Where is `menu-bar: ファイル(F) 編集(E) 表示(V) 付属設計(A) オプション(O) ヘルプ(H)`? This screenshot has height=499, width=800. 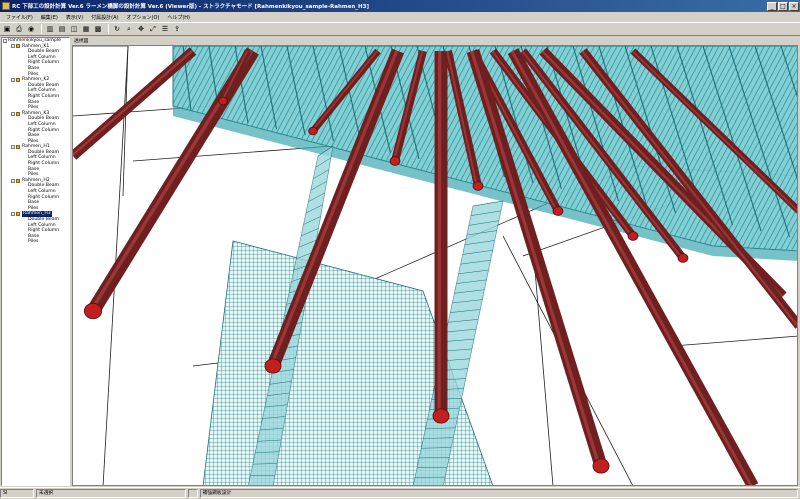
menu-bar: ファイル(F) 編集(E) 表示(V) 付属設計(A) オプション(O) ヘルプ(H) is located at coordinates (400, 17).